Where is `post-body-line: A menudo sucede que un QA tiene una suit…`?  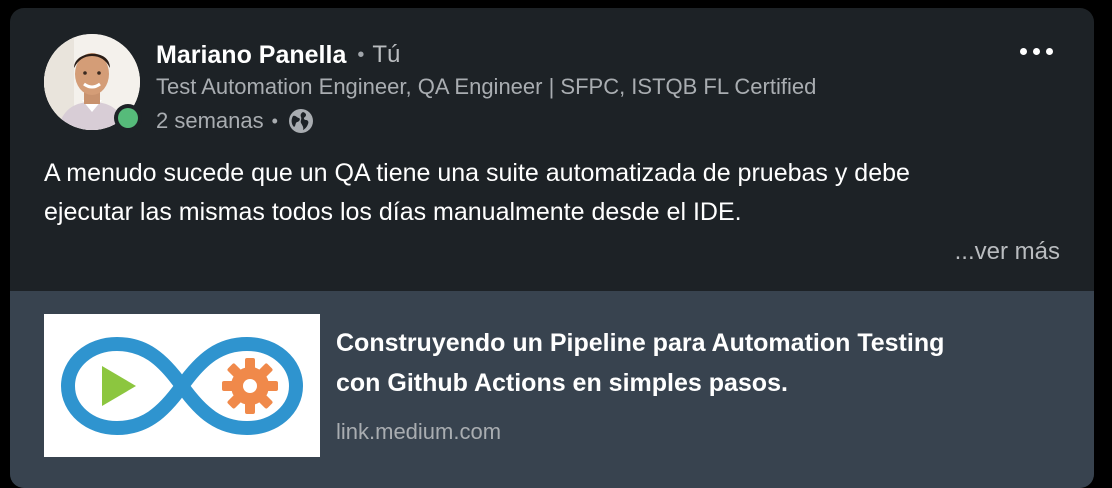 post-body-line: A menudo sucede que un QA tiene una suit… is located at coordinates (477, 173).